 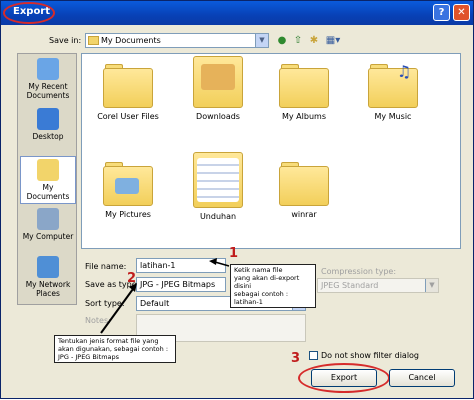 What do you see at coordinates (48, 119) in the screenshot?
I see `desktop-icon` at bounding box center [48, 119].